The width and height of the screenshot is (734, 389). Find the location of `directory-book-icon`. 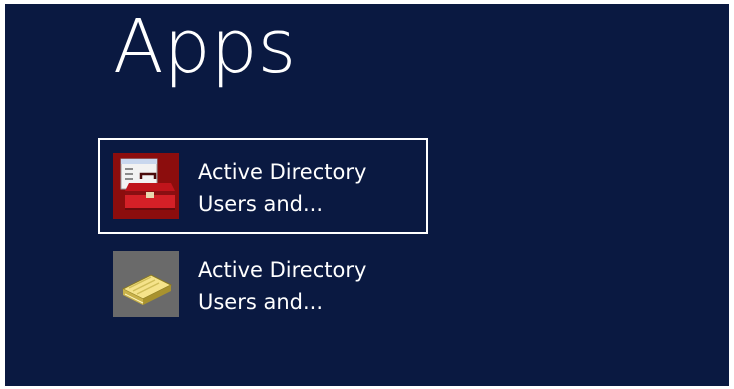

directory-book-icon is located at coordinates (146, 284).